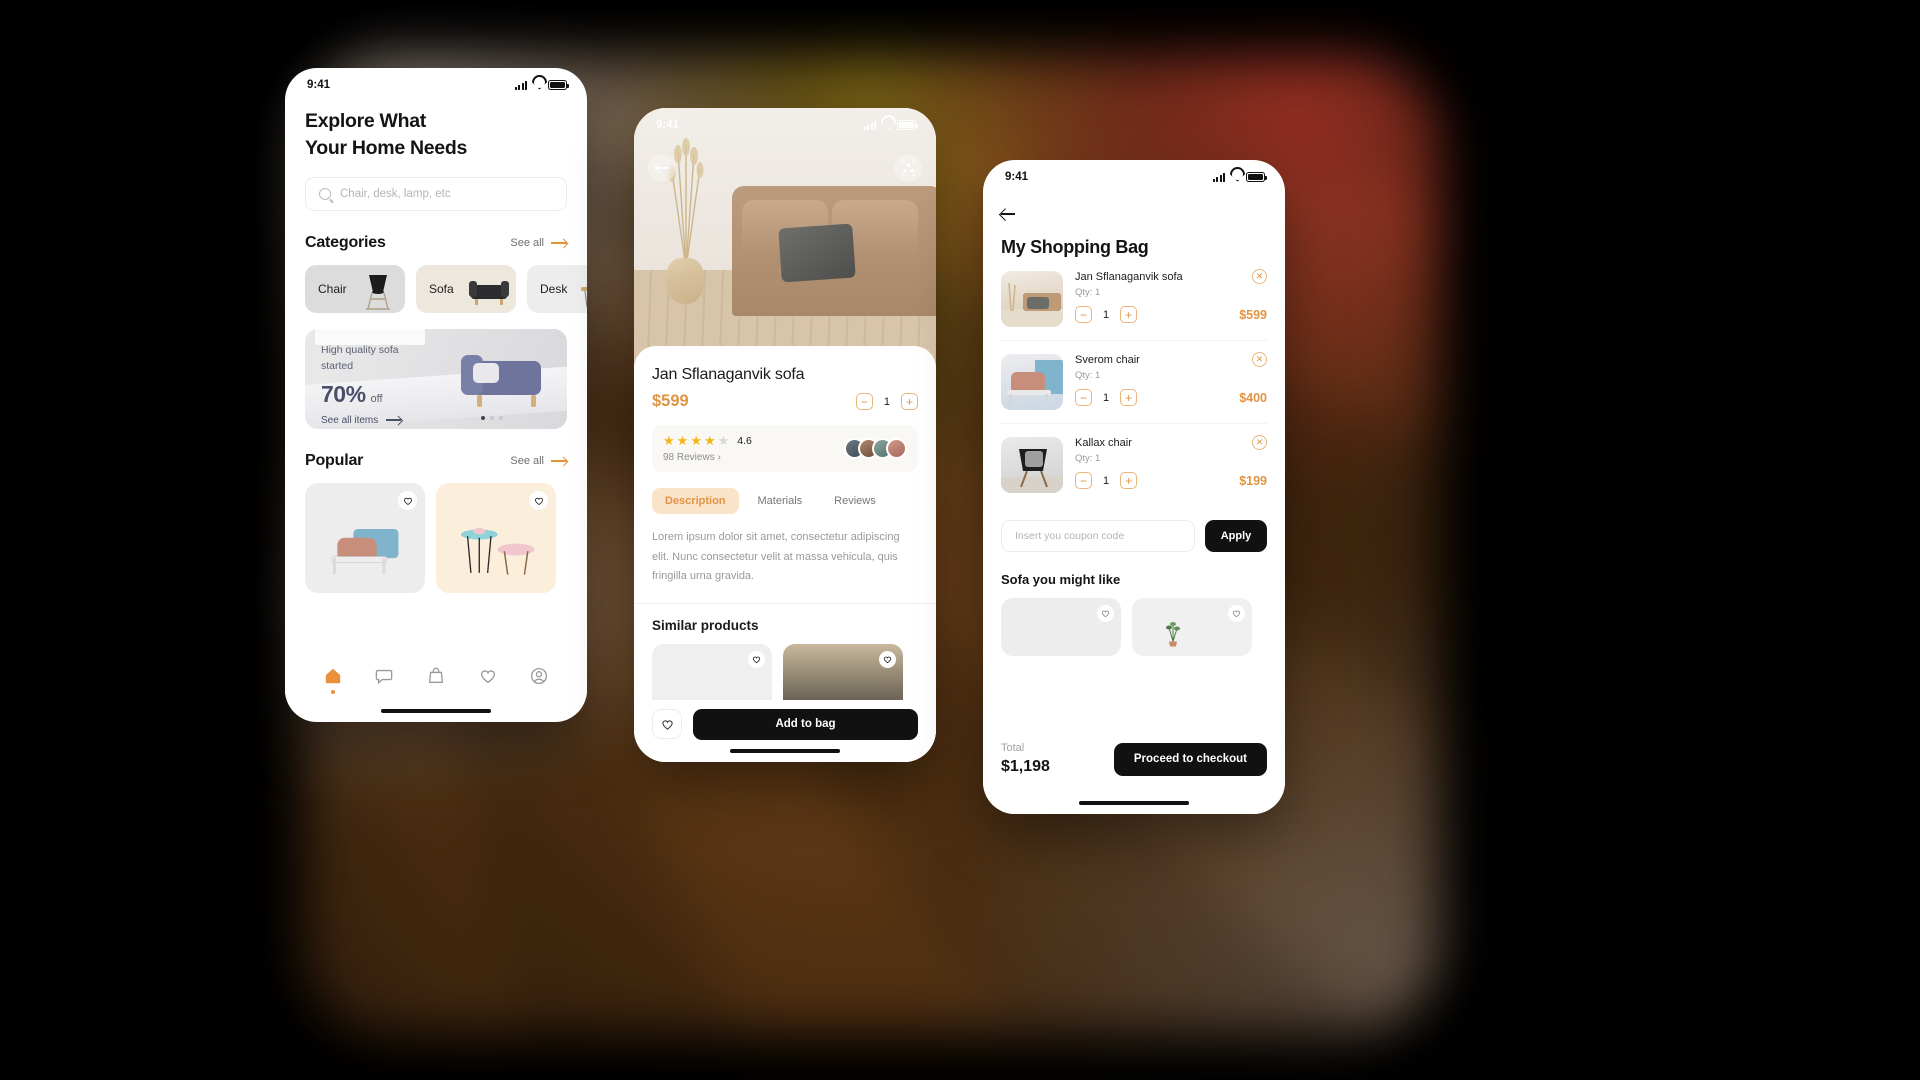  Describe the element at coordinates (541, 85) in the screenshot. I see `status-icons` at that location.